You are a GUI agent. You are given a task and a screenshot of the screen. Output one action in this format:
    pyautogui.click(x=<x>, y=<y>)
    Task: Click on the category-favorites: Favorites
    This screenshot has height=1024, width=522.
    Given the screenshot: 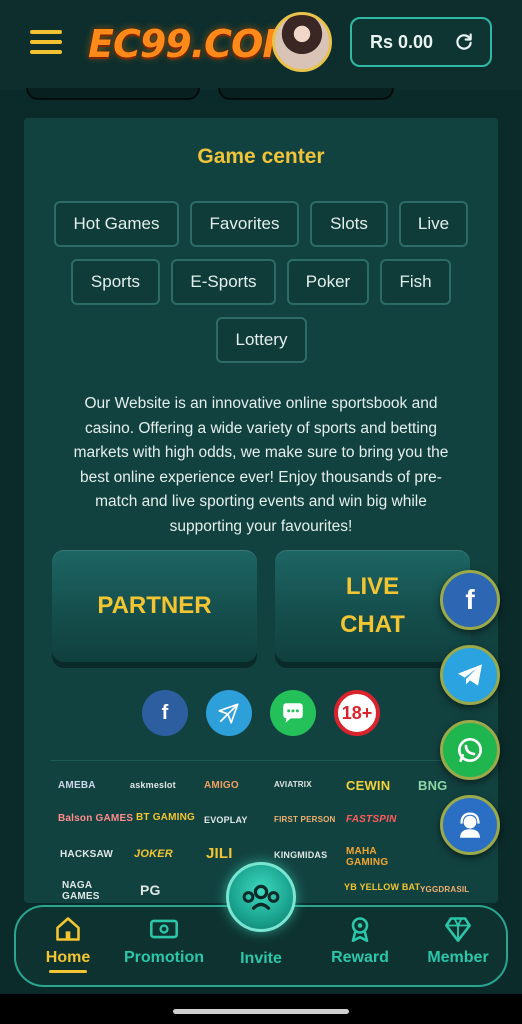 What is the action you would take?
    pyautogui.click(x=244, y=224)
    